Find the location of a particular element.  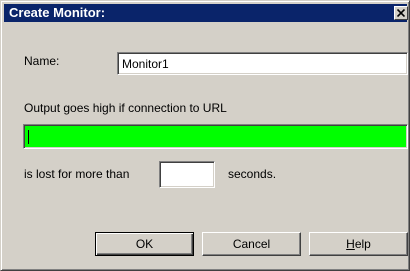

ok-button-label: OK is located at coordinates (144, 244).